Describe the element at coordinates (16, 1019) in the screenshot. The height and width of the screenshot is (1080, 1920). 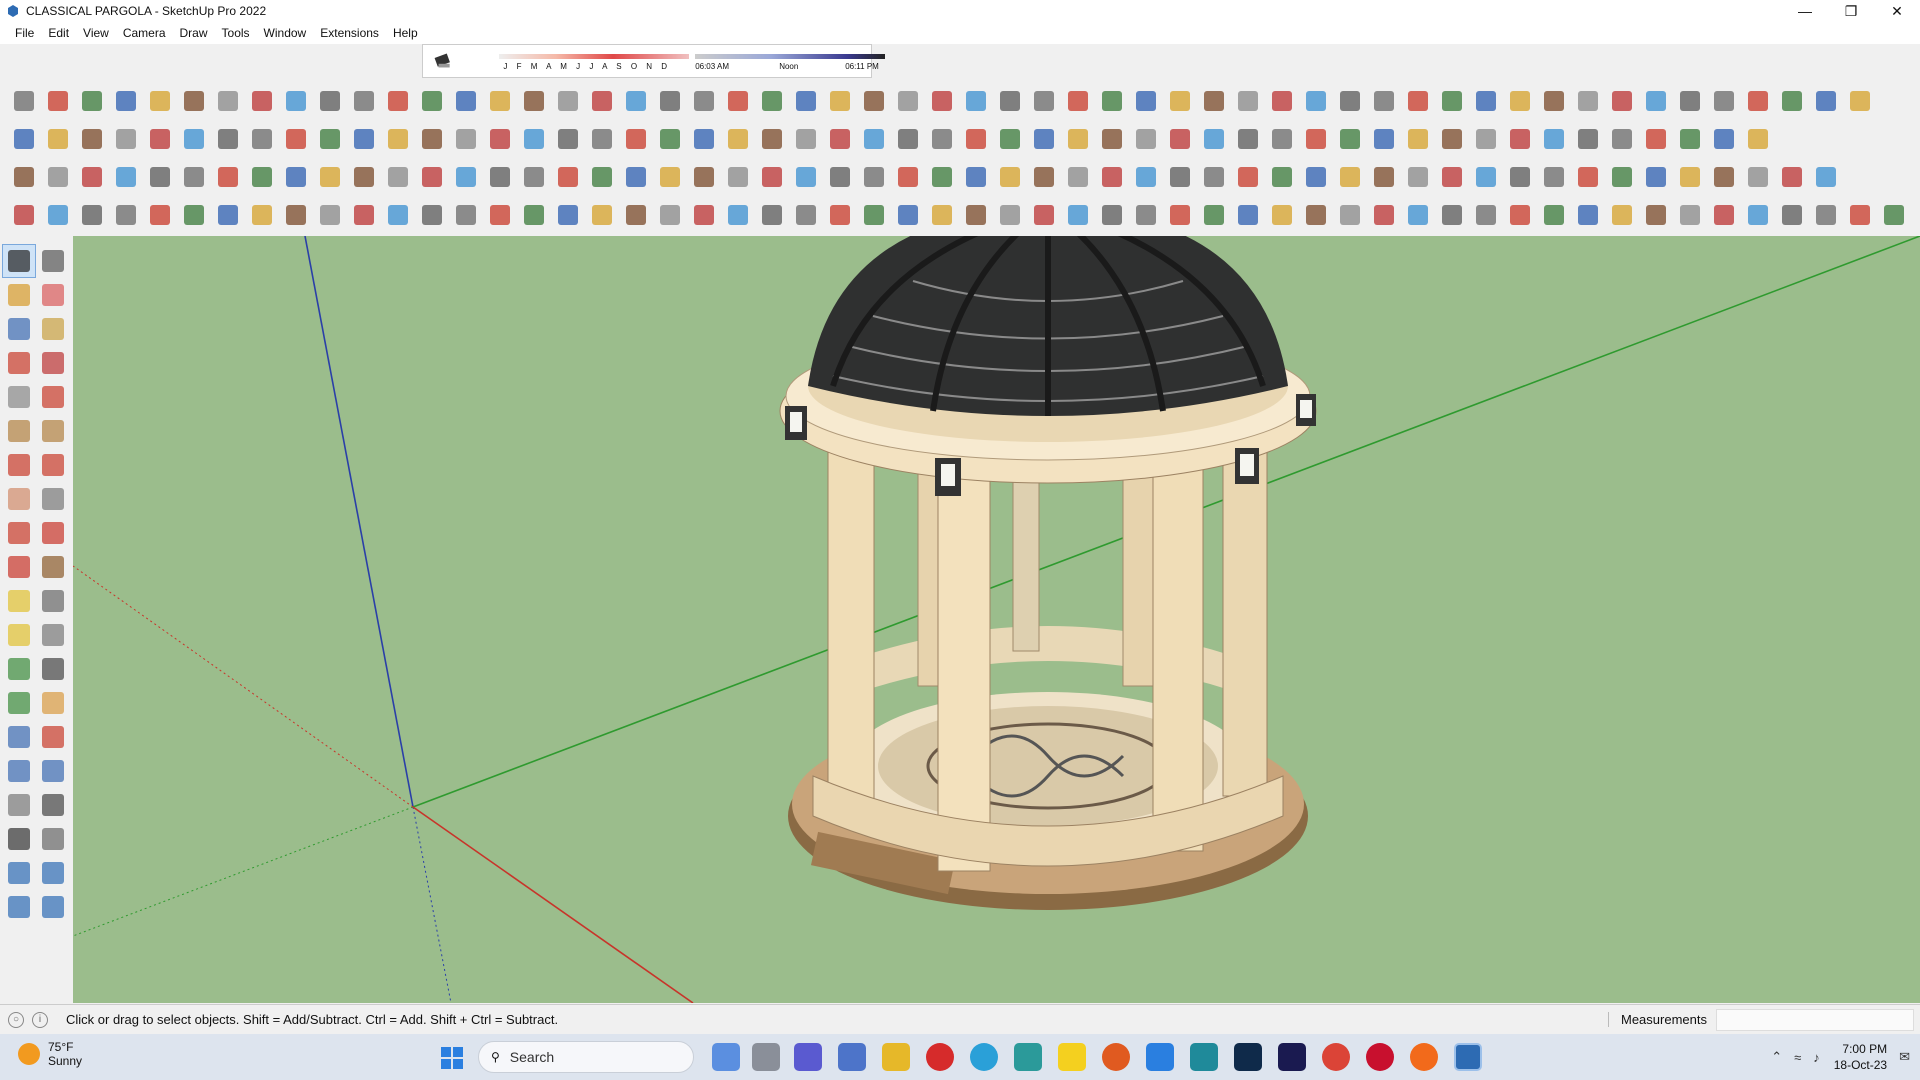
I see `geo-location-icon: ○` at that location.